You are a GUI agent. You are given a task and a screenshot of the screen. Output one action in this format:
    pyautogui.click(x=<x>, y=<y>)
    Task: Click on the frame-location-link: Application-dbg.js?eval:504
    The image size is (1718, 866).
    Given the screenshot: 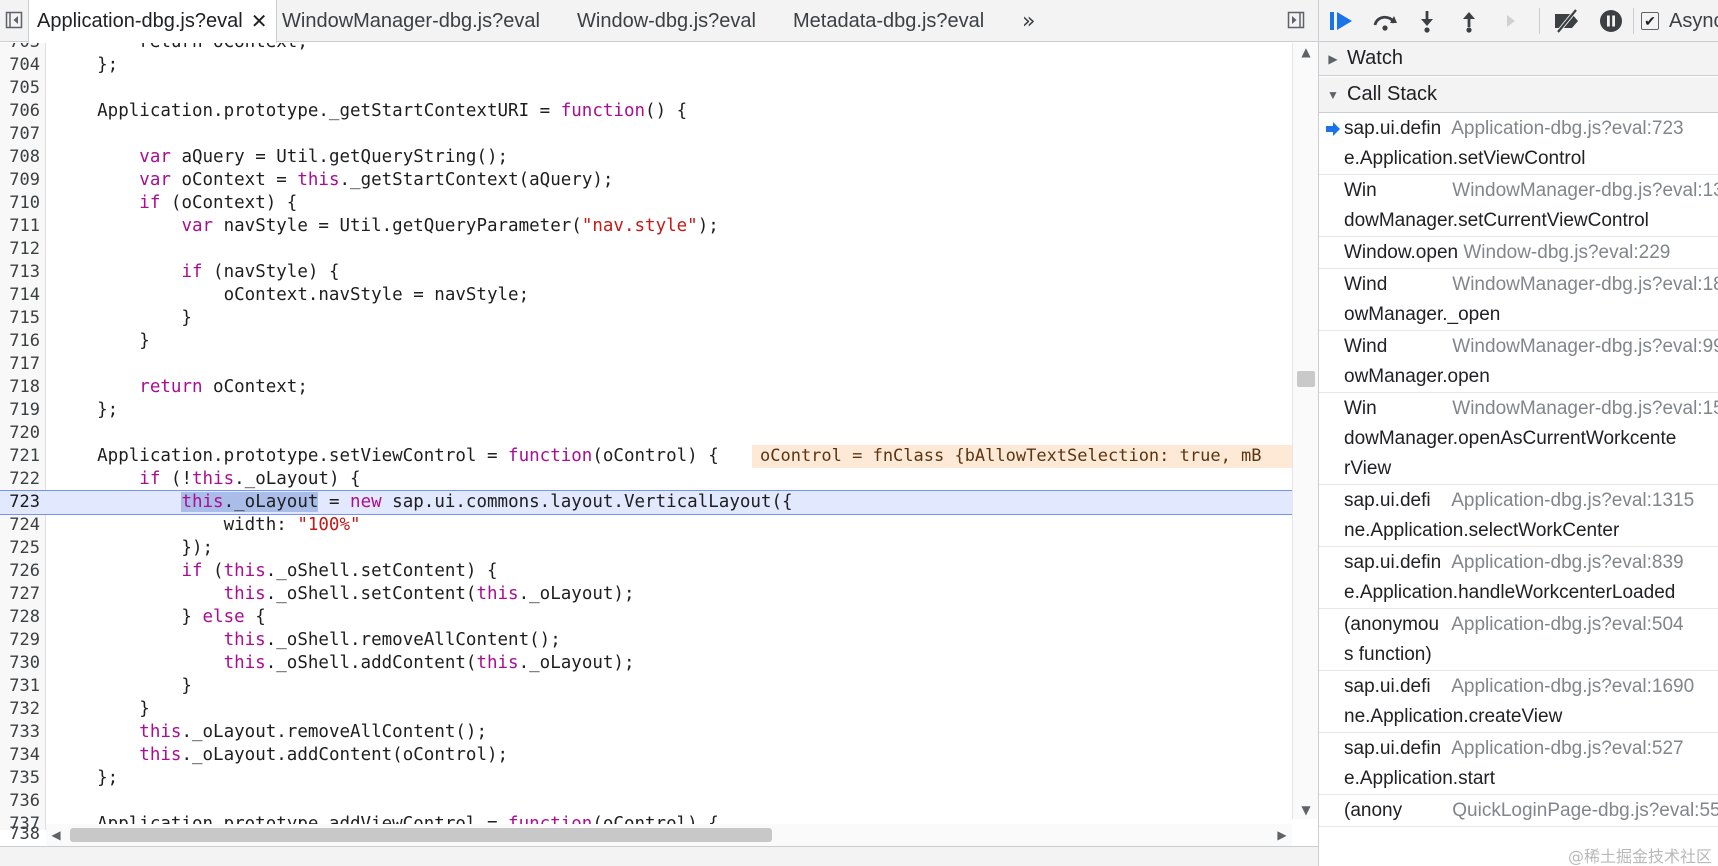 What is the action you would take?
    pyautogui.click(x=1567, y=624)
    